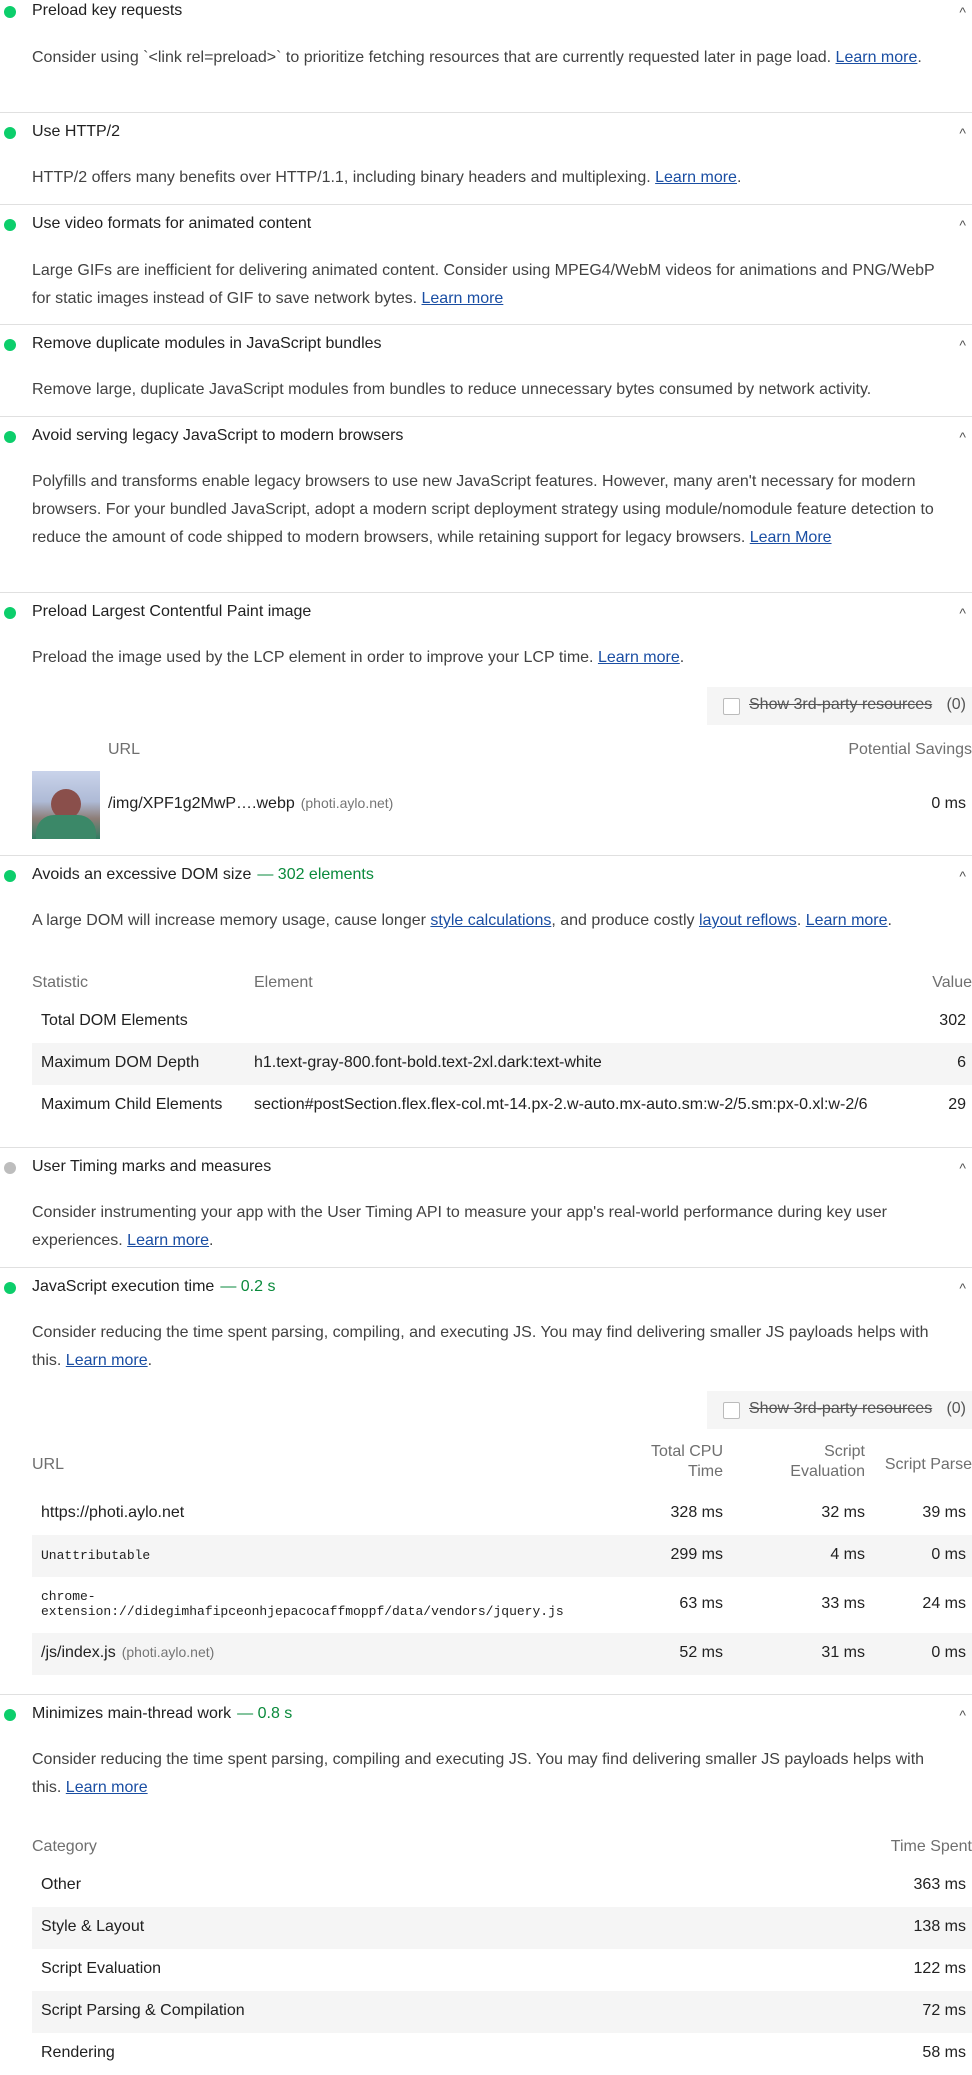 This screenshot has width=972, height=2075. What do you see at coordinates (843, 1512) in the screenshot?
I see `script-evaluation: 32 ms` at bounding box center [843, 1512].